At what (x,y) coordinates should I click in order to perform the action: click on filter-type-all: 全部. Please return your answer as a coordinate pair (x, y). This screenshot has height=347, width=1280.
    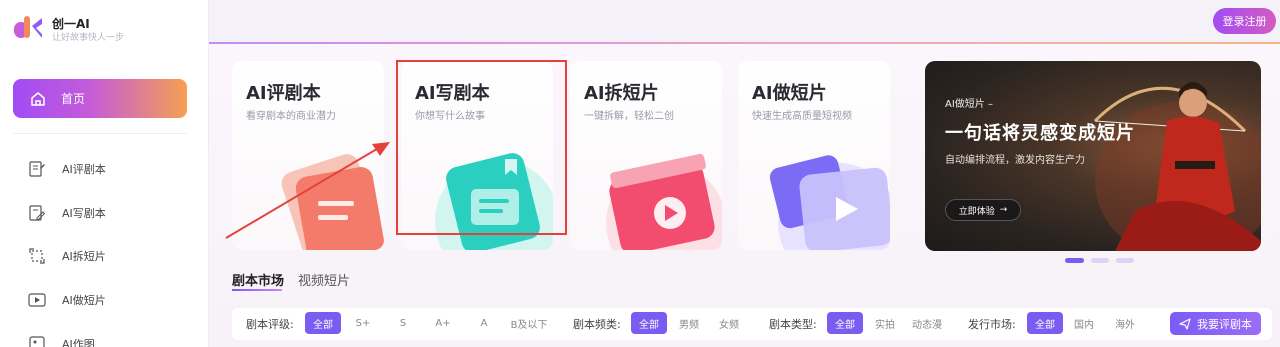
    Looking at the image, I should click on (845, 323).